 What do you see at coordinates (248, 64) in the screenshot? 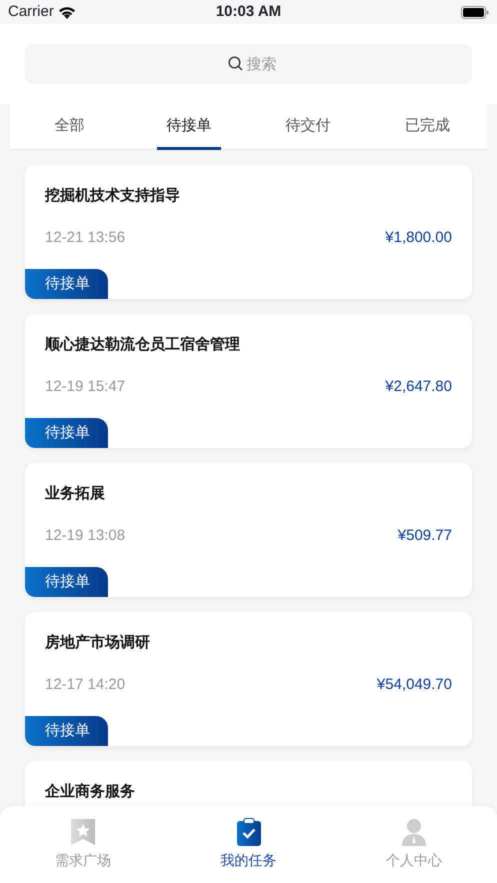
I see `search-field: 搜索` at bounding box center [248, 64].